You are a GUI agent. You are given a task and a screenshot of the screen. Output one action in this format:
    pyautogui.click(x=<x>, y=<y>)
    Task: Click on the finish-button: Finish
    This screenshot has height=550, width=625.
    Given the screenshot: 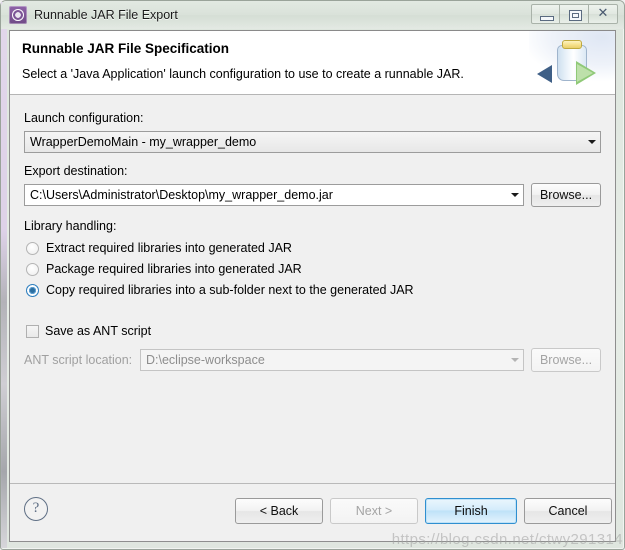 What is the action you would take?
    pyautogui.click(x=471, y=511)
    